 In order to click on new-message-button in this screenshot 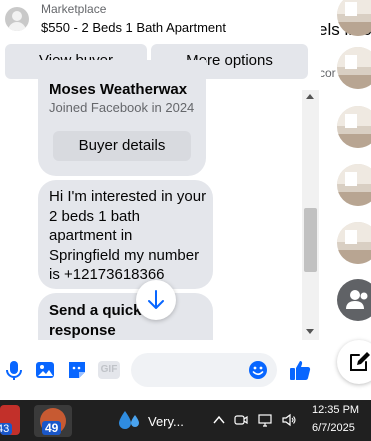, I will do `click(354, 362)`.